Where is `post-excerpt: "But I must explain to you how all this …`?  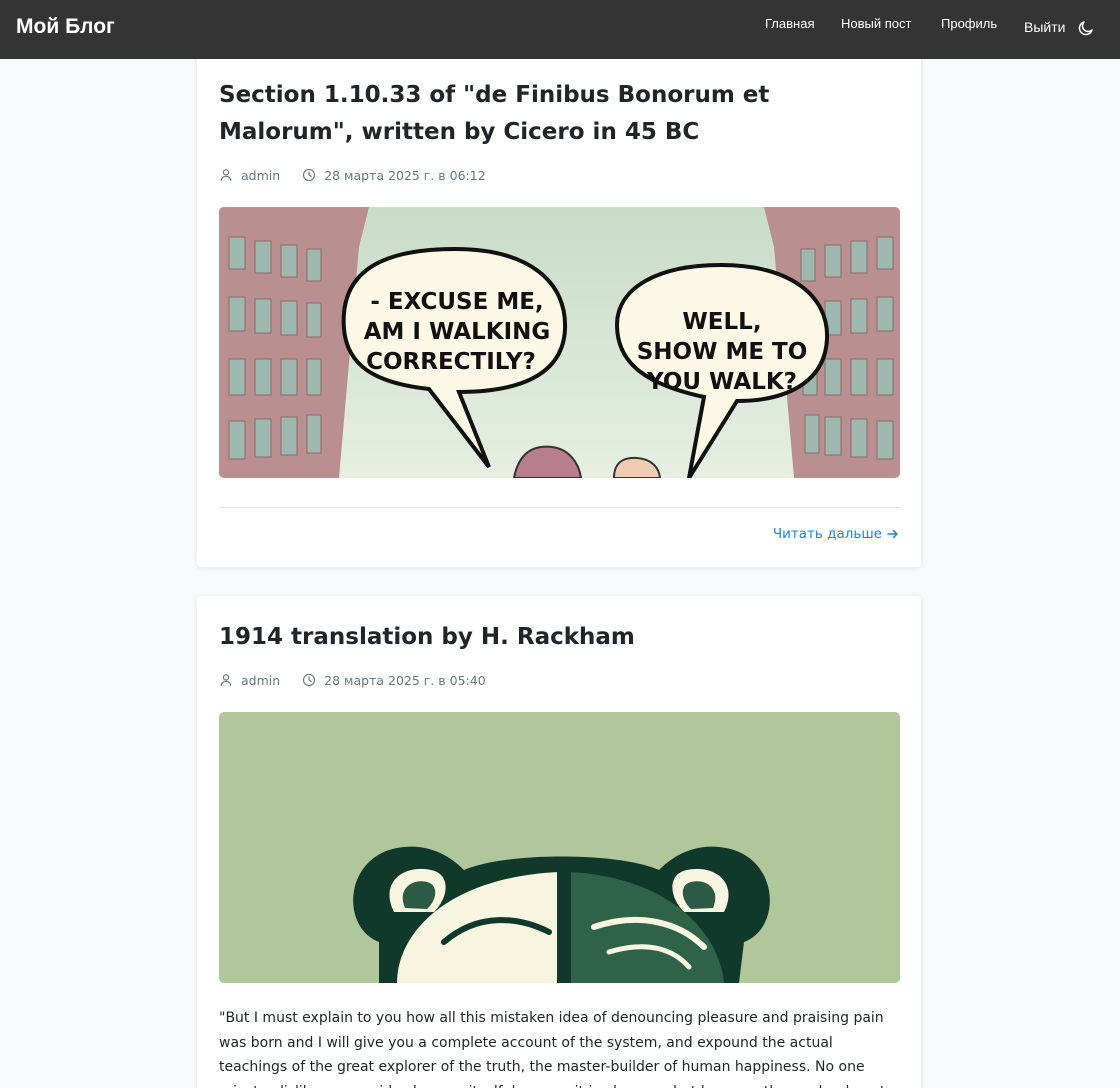
post-excerpt: "But I must explain to you how all this … is located at coordinates (552, 1049).